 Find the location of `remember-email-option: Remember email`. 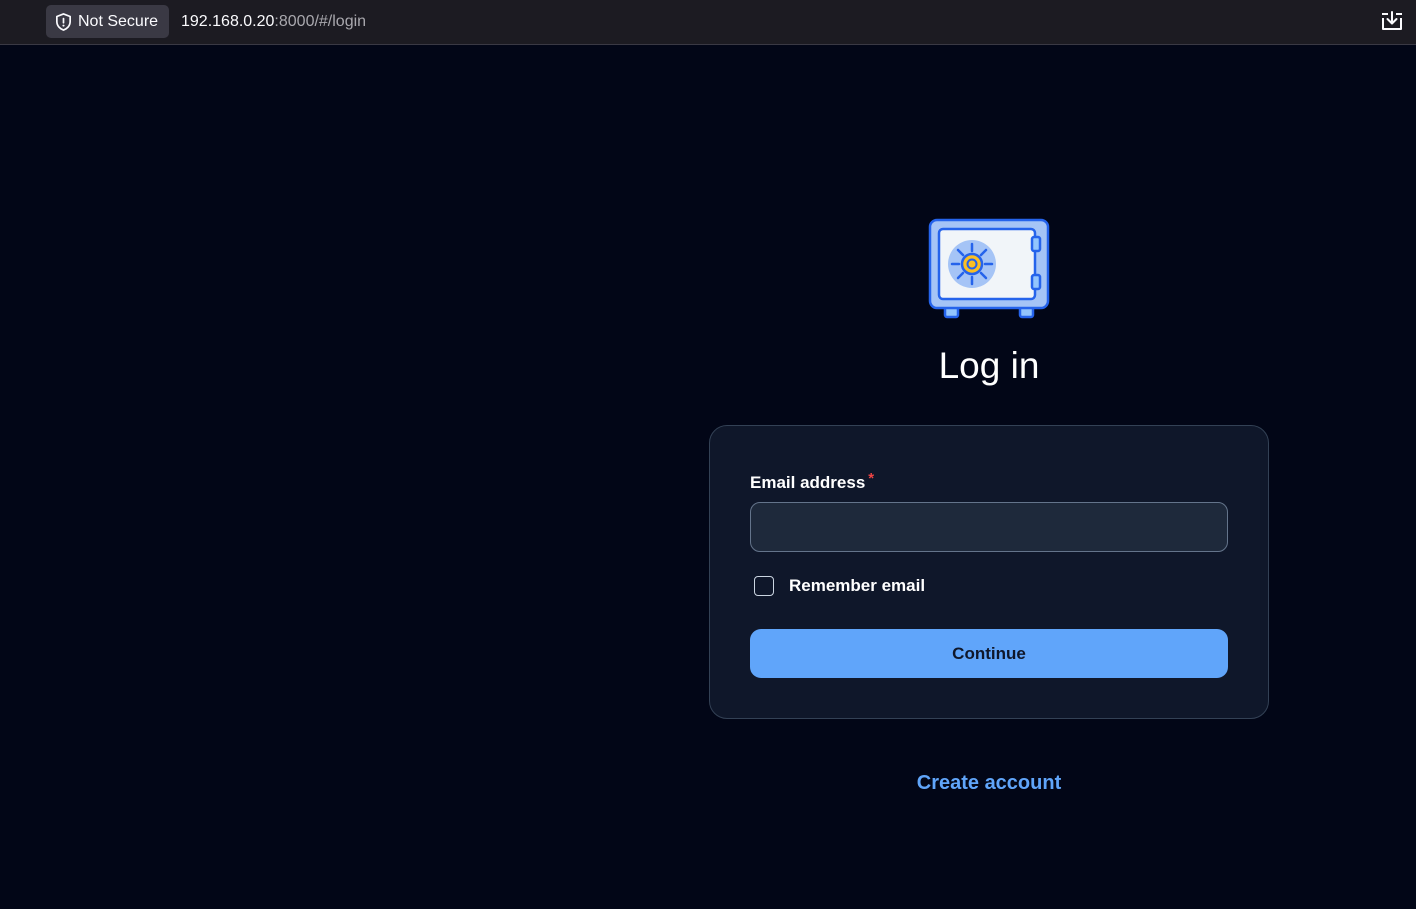

remember-email-option: Remember email is located at coordinates (839, 586).